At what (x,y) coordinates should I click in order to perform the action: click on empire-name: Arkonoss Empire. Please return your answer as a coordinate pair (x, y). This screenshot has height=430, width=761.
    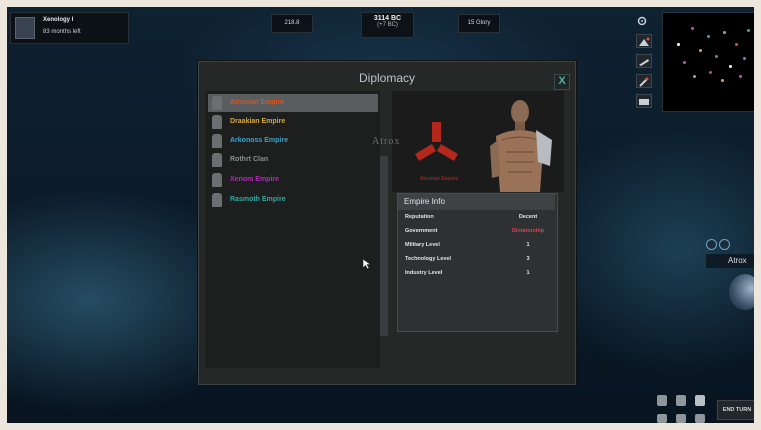
    Looking at the image, I should click on (259, 140).